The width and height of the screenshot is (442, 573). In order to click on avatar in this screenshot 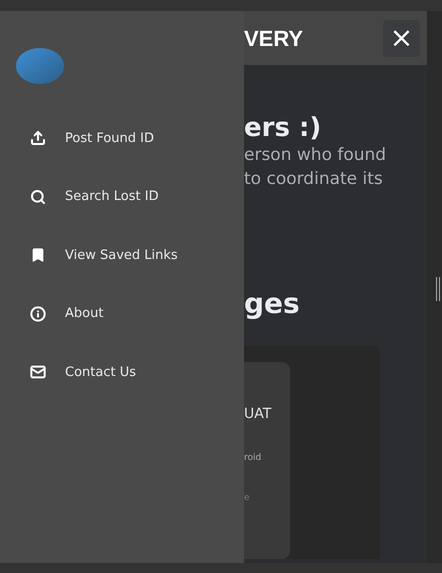, I will do `click(40, 66)`.